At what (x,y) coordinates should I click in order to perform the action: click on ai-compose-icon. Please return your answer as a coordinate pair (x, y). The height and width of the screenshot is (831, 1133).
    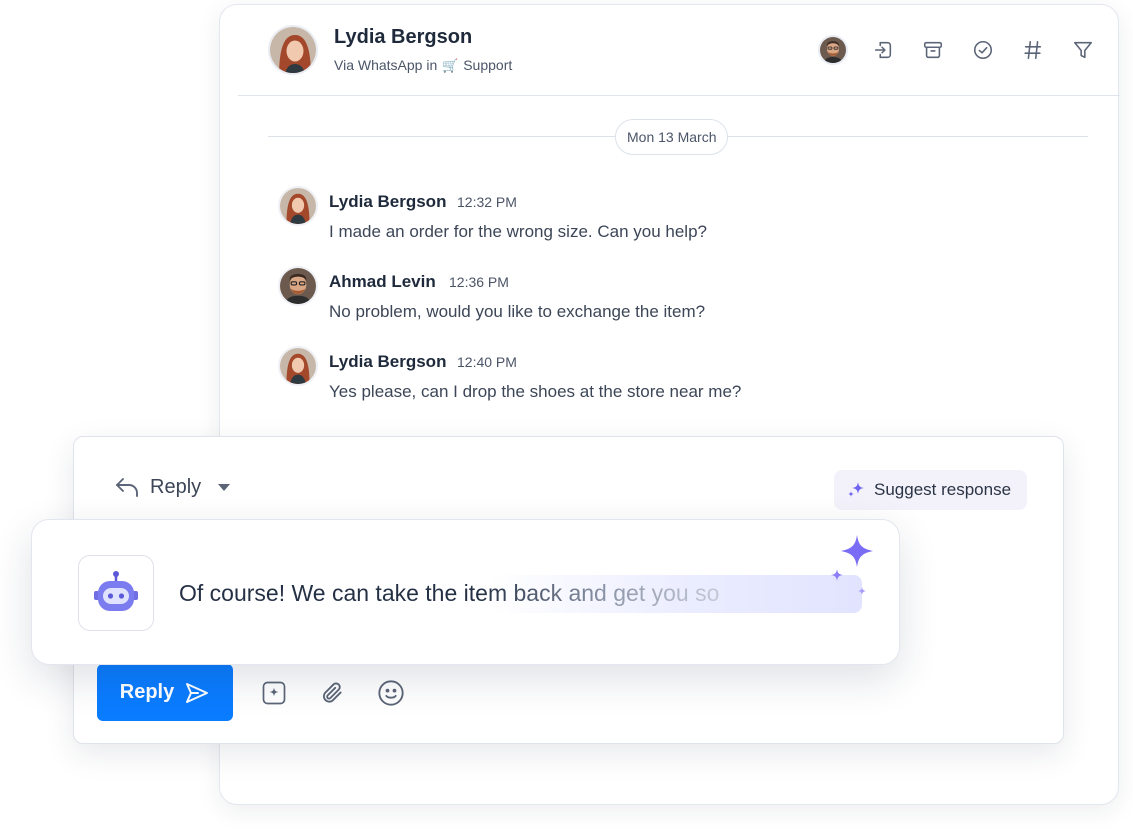
    Looking at the image, I should click on (274, 693).